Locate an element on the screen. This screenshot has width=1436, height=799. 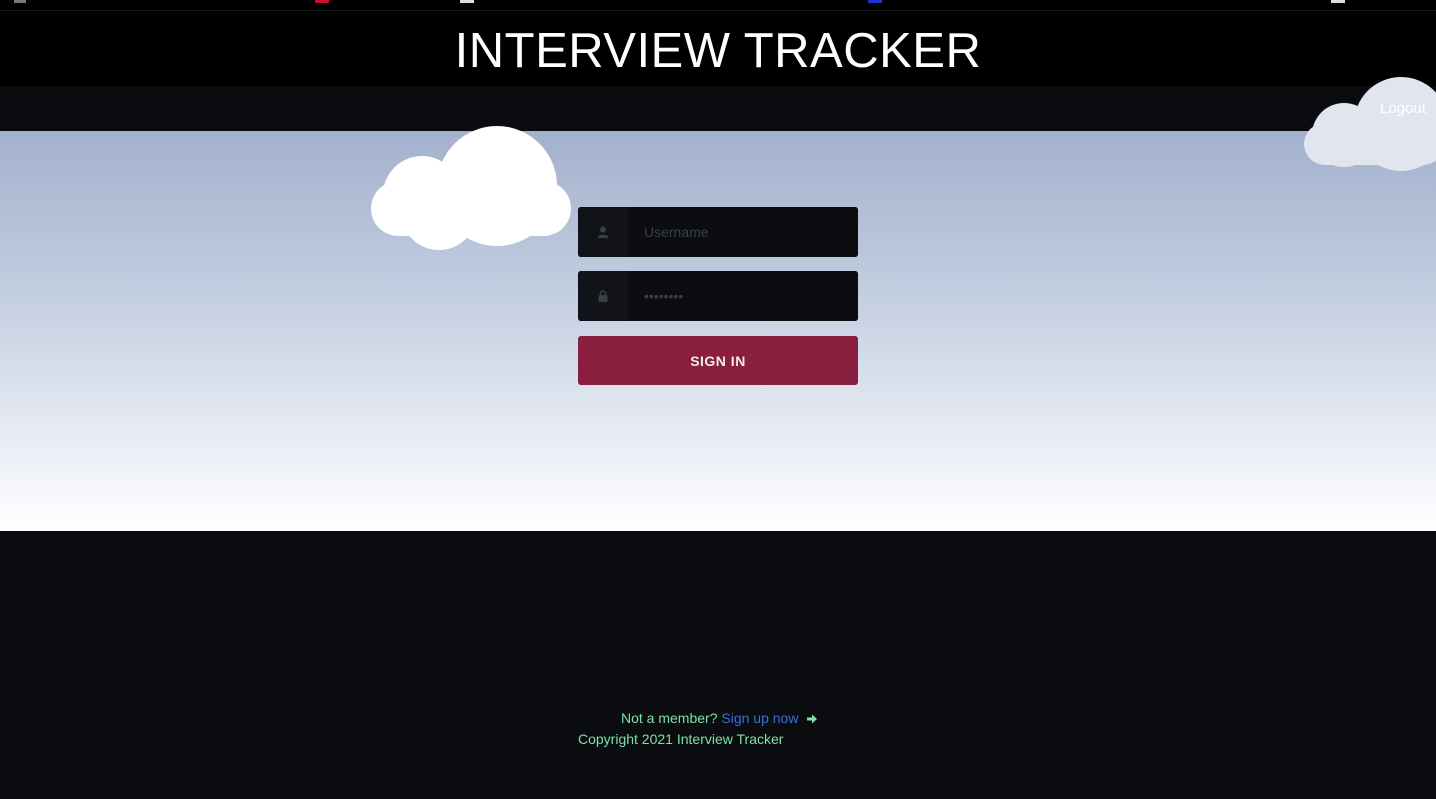
password-field-group is located at coordinates (718, 296).